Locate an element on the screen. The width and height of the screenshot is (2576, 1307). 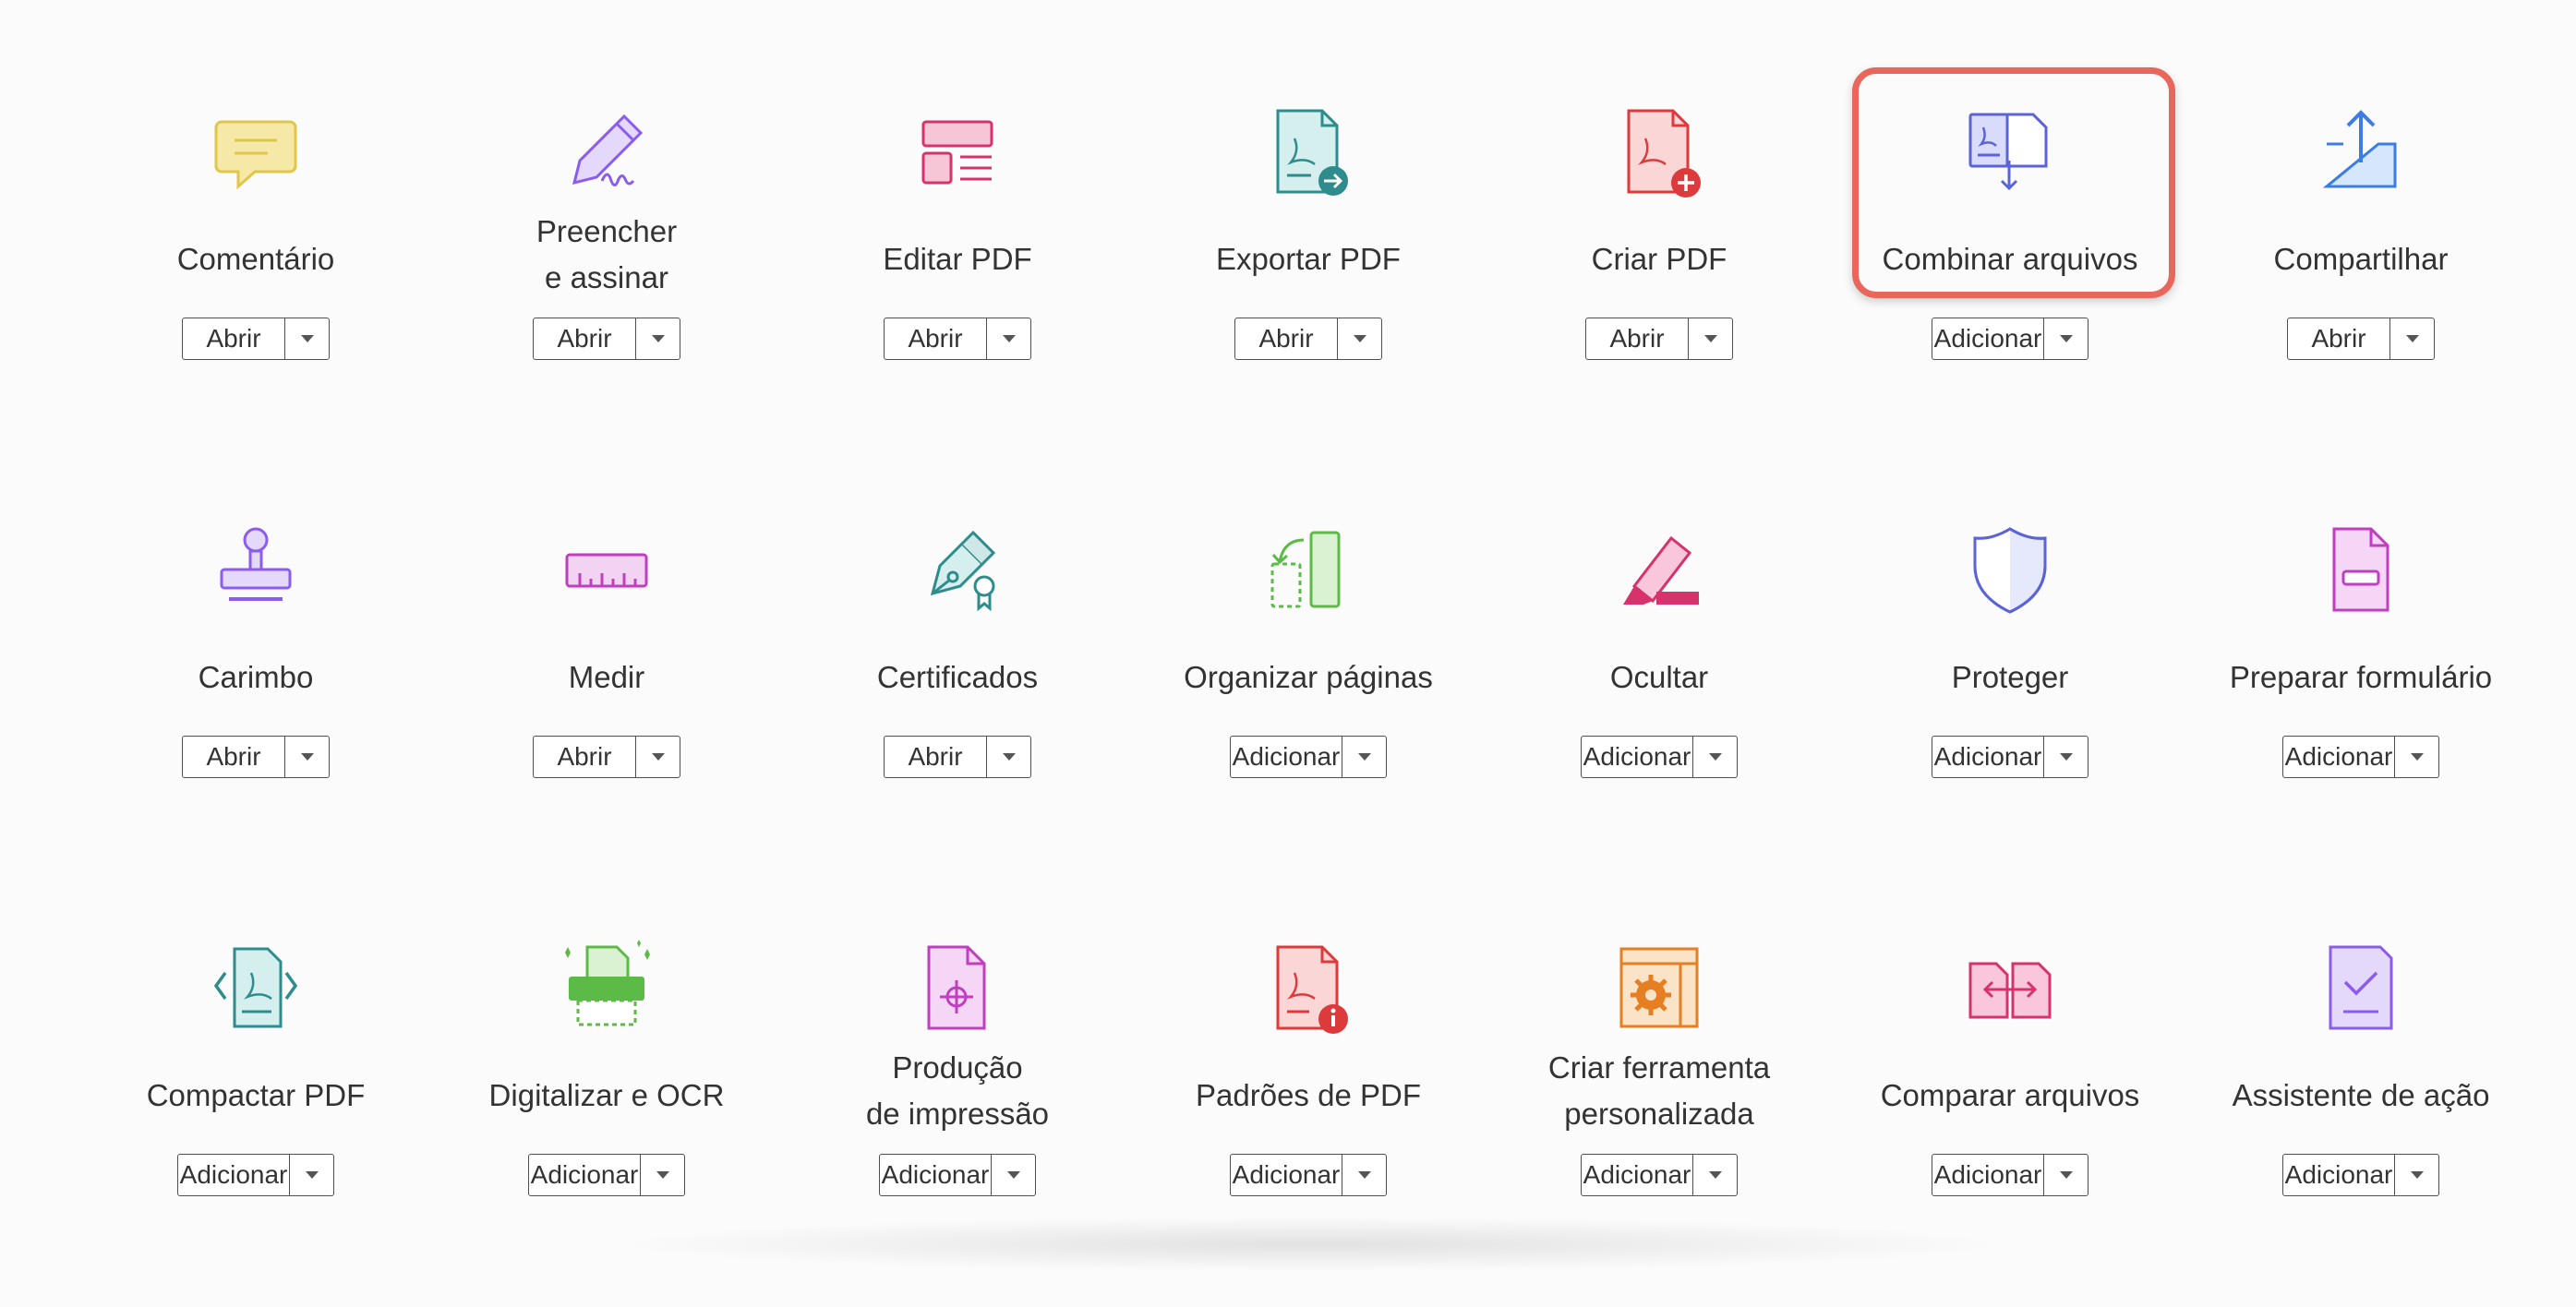
combine-files-icon is located at coordinates (2010, 152).